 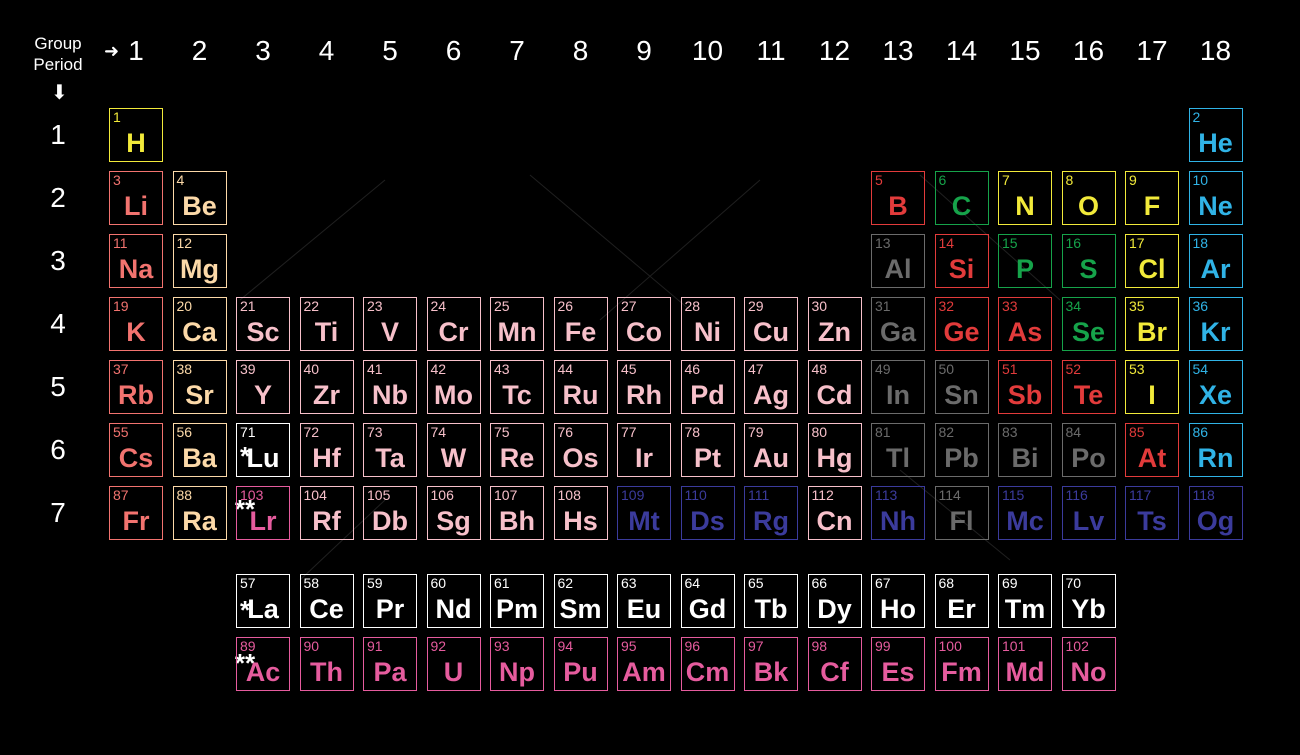 What do you see at coordinates (517, 450) in the screenshot?
I see `element-cell-re: 75 Re` at bounding box center [517, 450].